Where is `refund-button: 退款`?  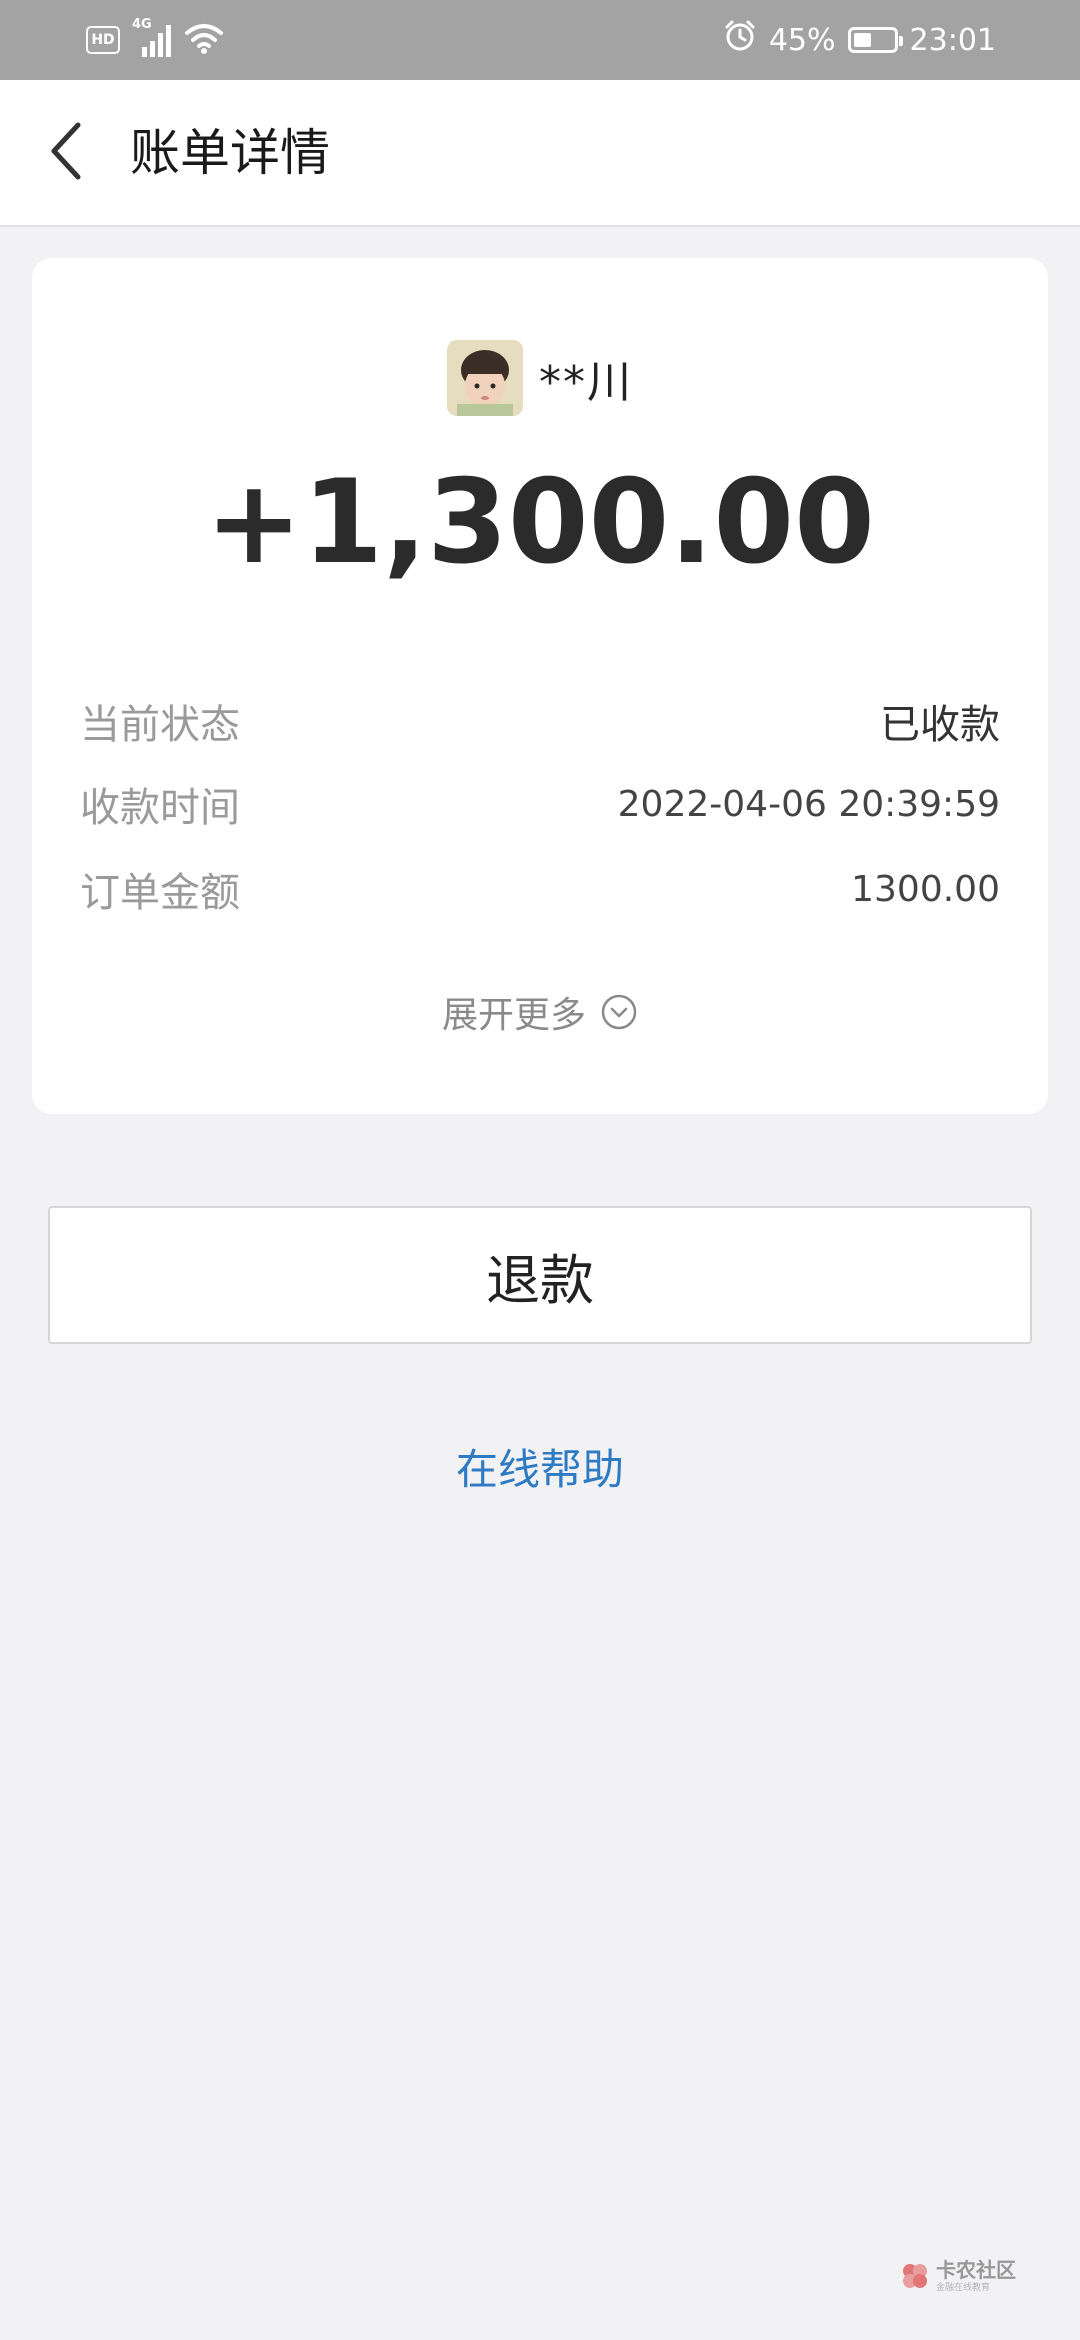
refund-button: 退款 is located at coordinates (540, 1275).